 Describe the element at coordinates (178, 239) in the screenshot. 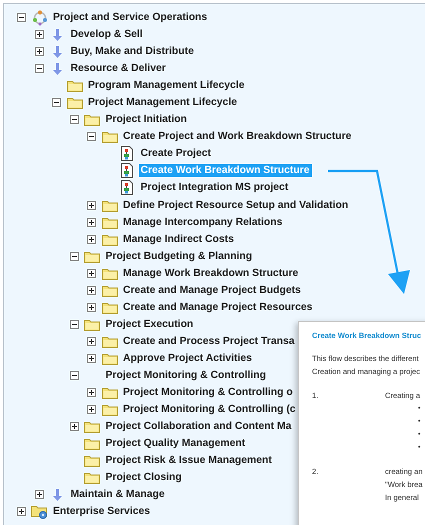

I see `tree-item: Manage Indirect Costs` at that location.